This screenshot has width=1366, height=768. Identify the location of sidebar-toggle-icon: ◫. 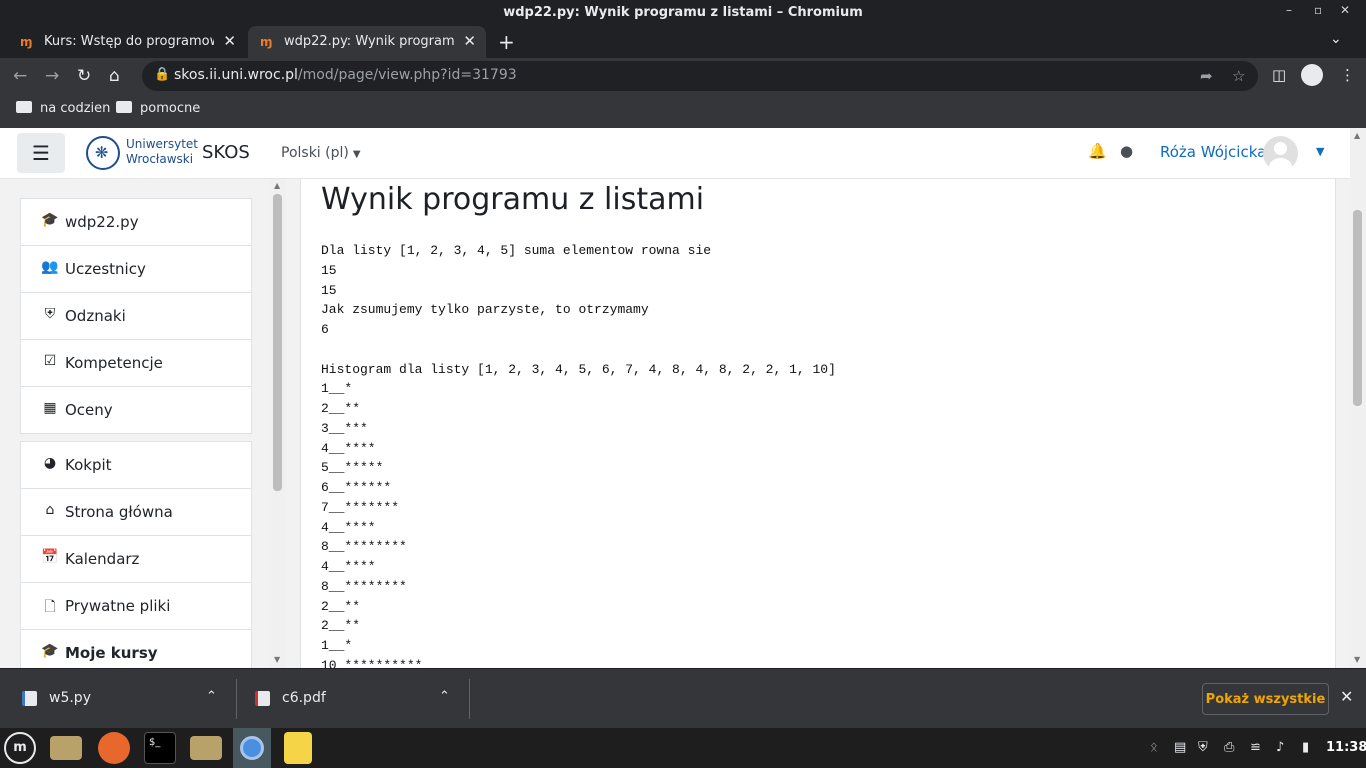
(1279, 75).